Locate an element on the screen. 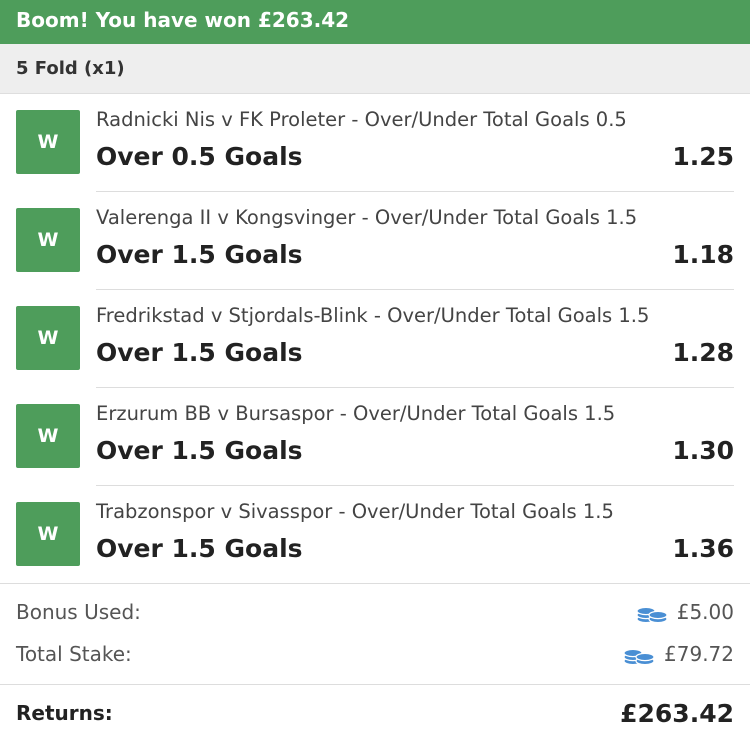  selection-name: Over 0.5 Goals is located at coordinates (199, 156).